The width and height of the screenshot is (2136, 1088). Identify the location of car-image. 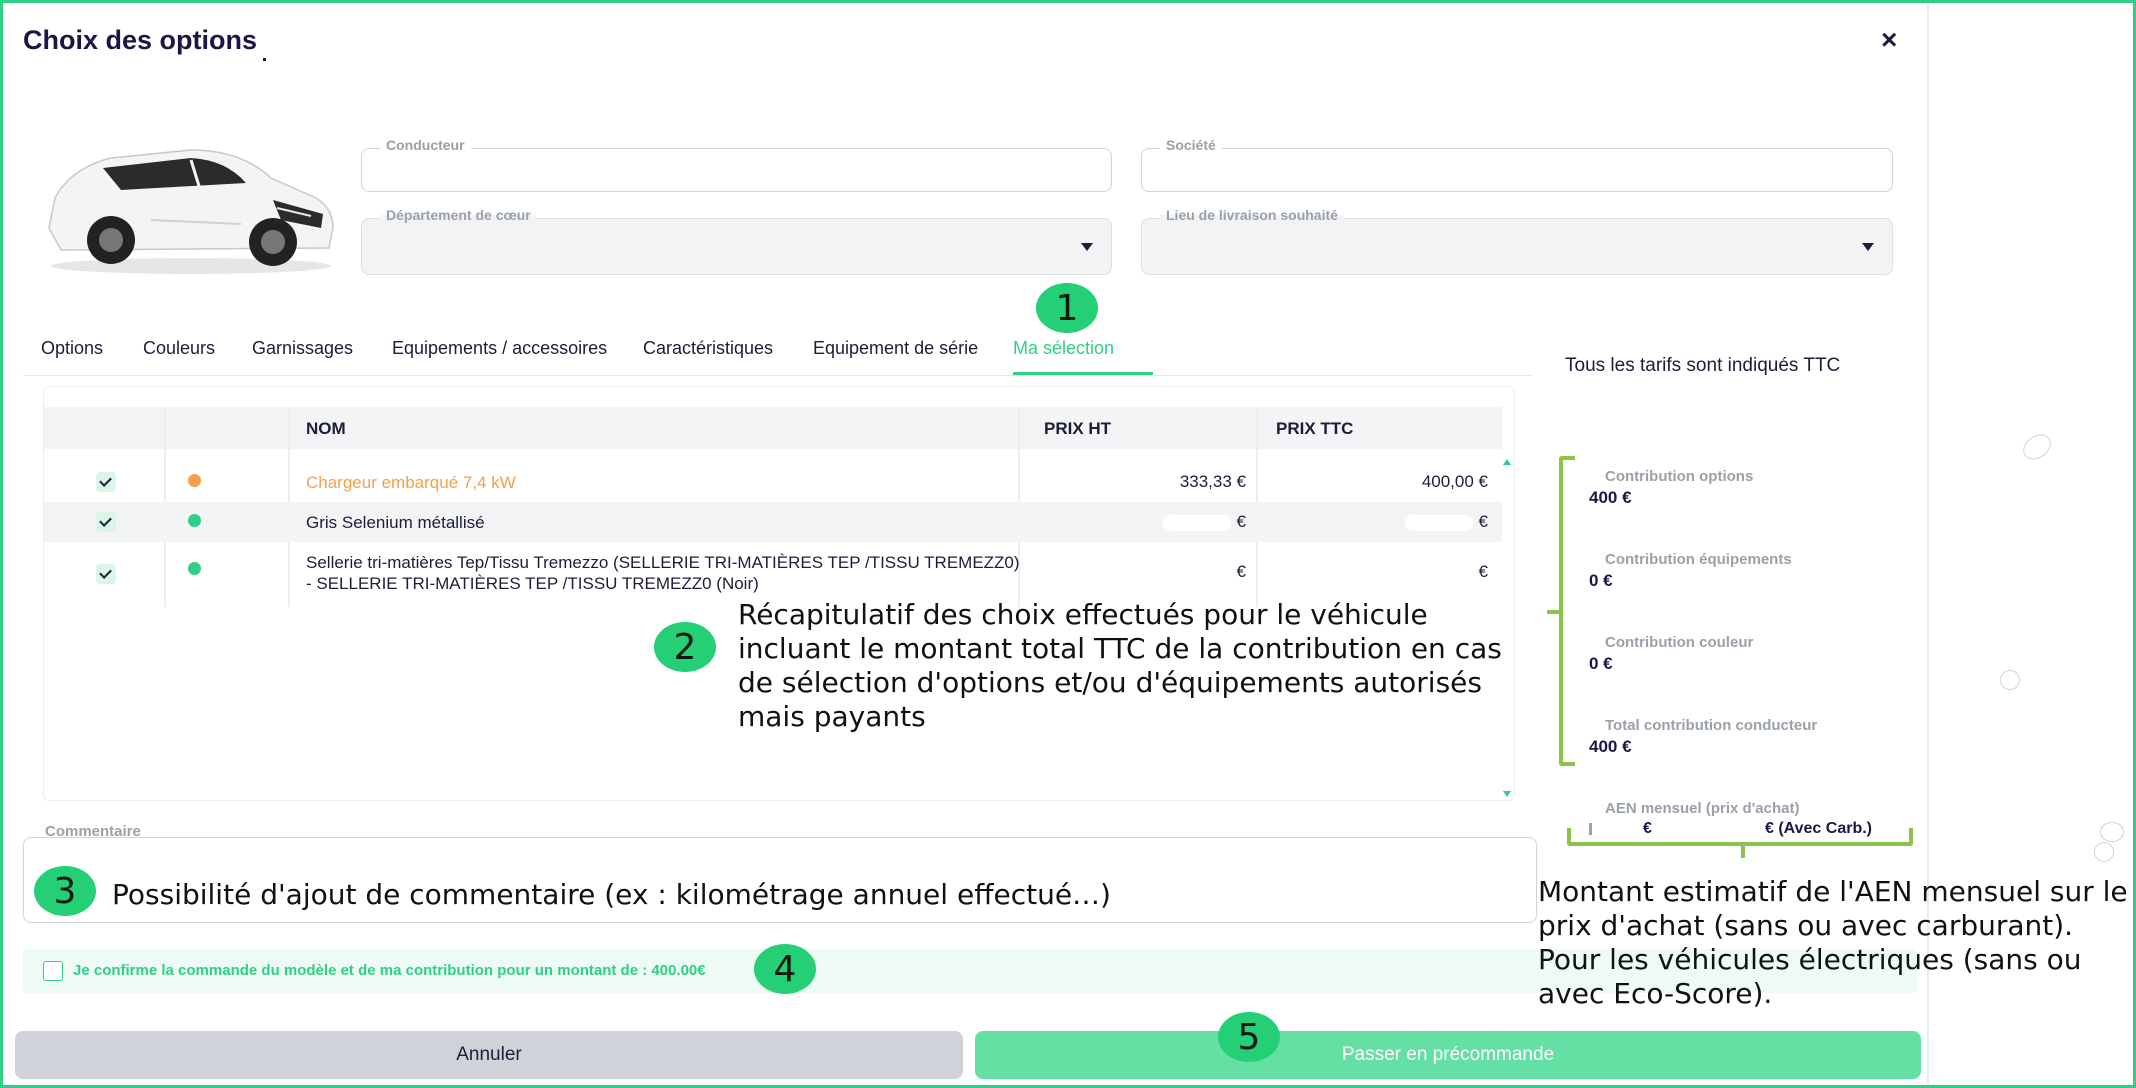
(191, 211).